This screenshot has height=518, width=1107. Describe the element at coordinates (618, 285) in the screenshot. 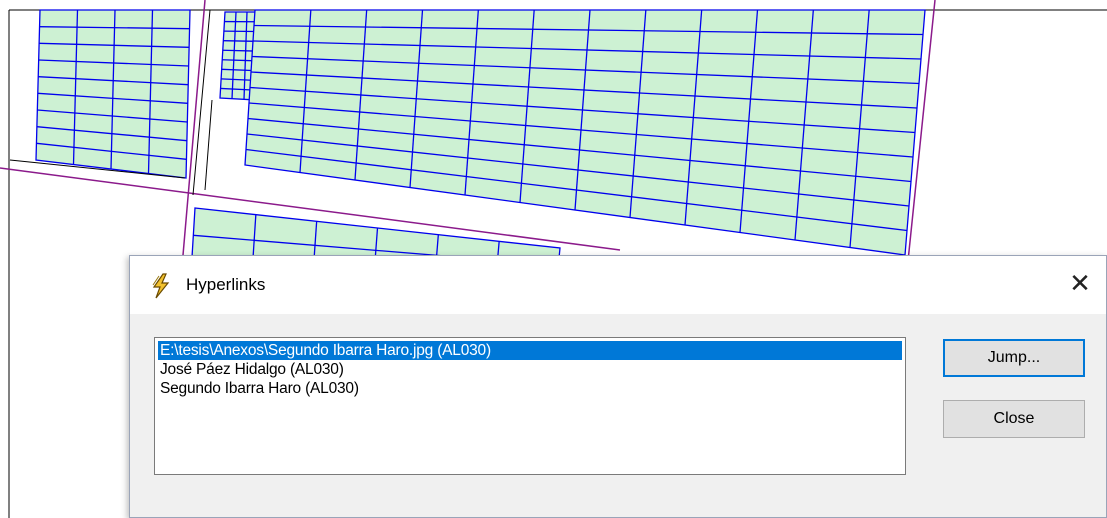

I see `dialog-titlebar: Hyperlinks ✕` at that location.